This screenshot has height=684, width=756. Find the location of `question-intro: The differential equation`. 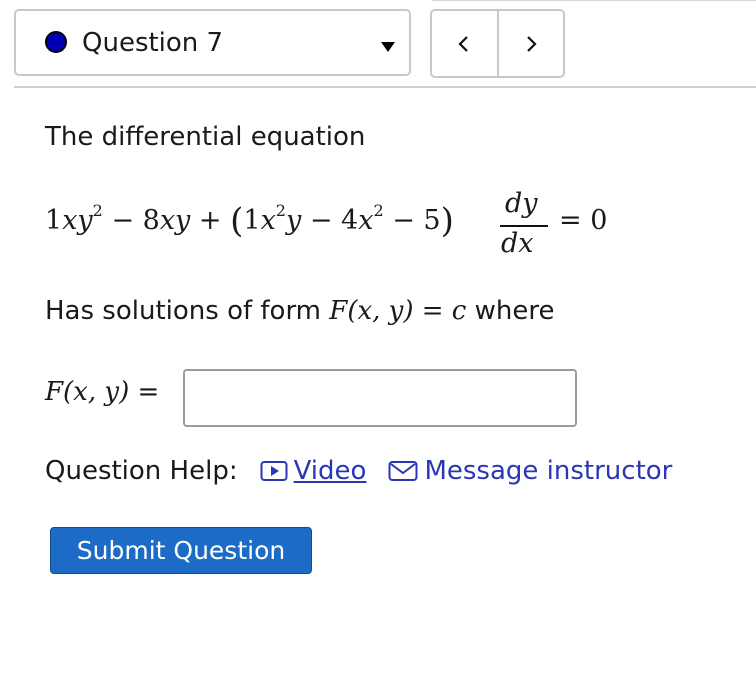

question-intro: The differential equation is located at coordinates (205, 137).